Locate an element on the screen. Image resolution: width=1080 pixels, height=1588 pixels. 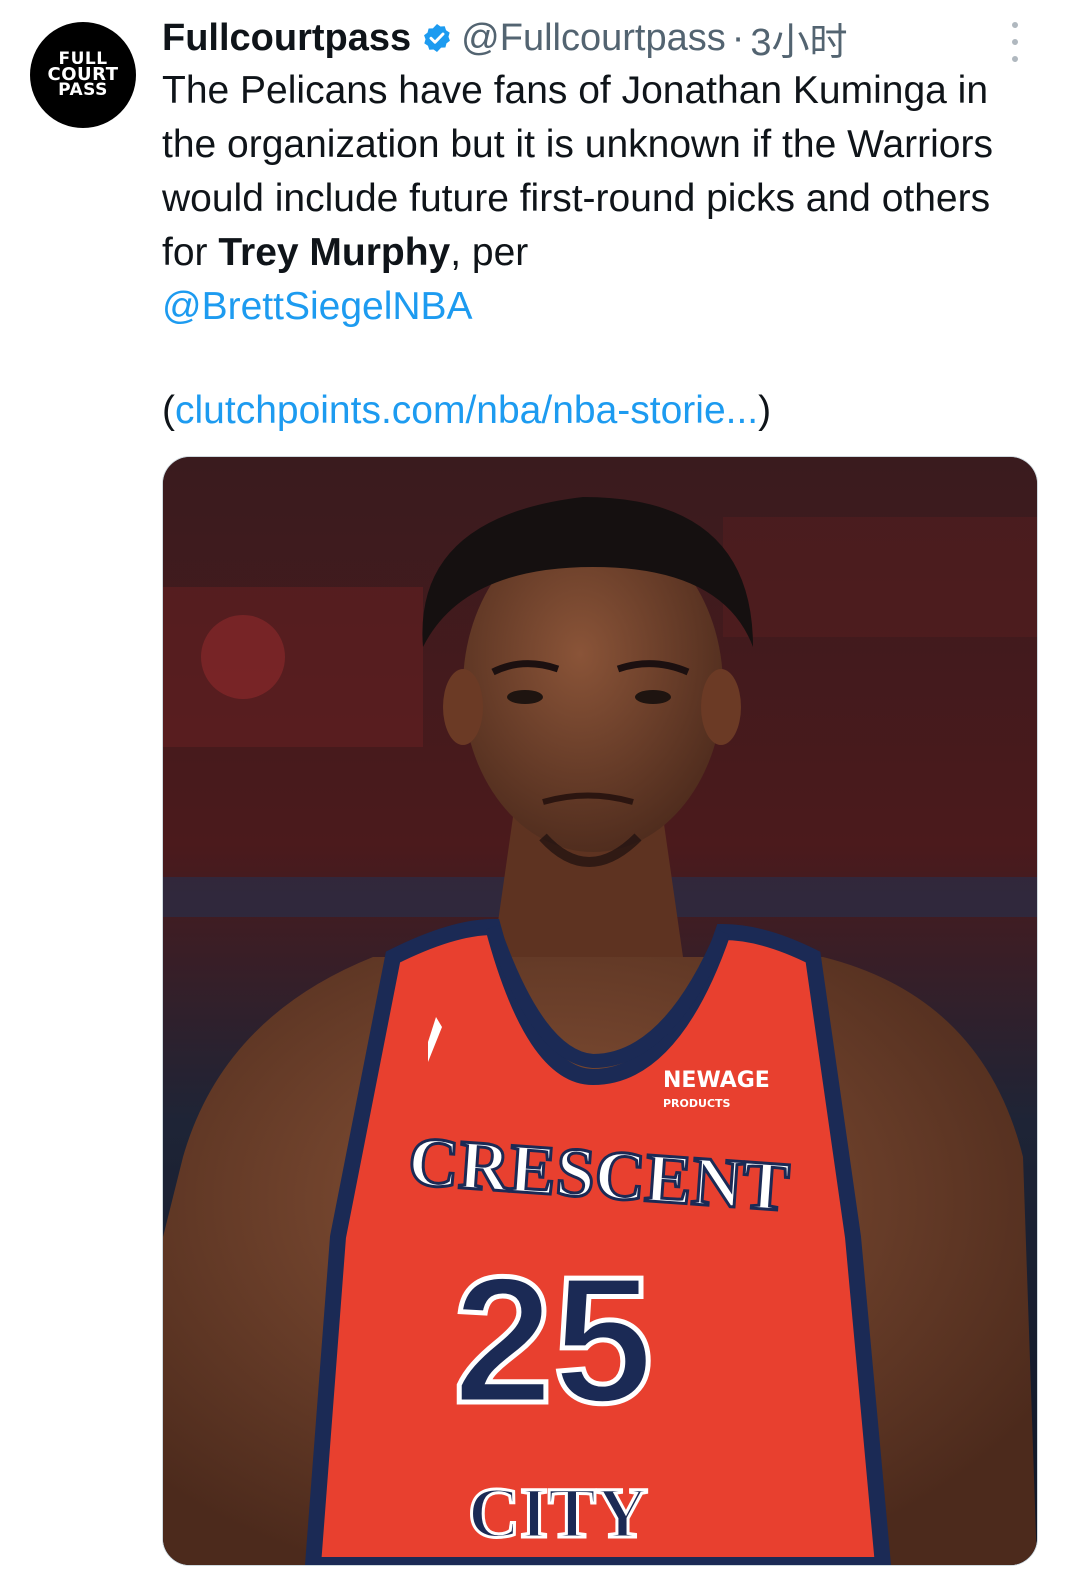
timestamp: 3小时 is located at coordinates (798, 38).